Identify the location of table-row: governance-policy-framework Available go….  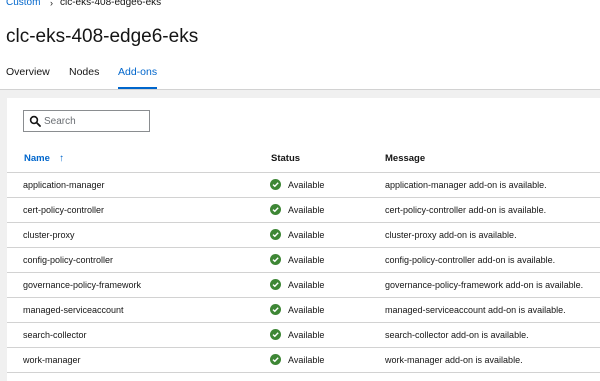
(303, 285).